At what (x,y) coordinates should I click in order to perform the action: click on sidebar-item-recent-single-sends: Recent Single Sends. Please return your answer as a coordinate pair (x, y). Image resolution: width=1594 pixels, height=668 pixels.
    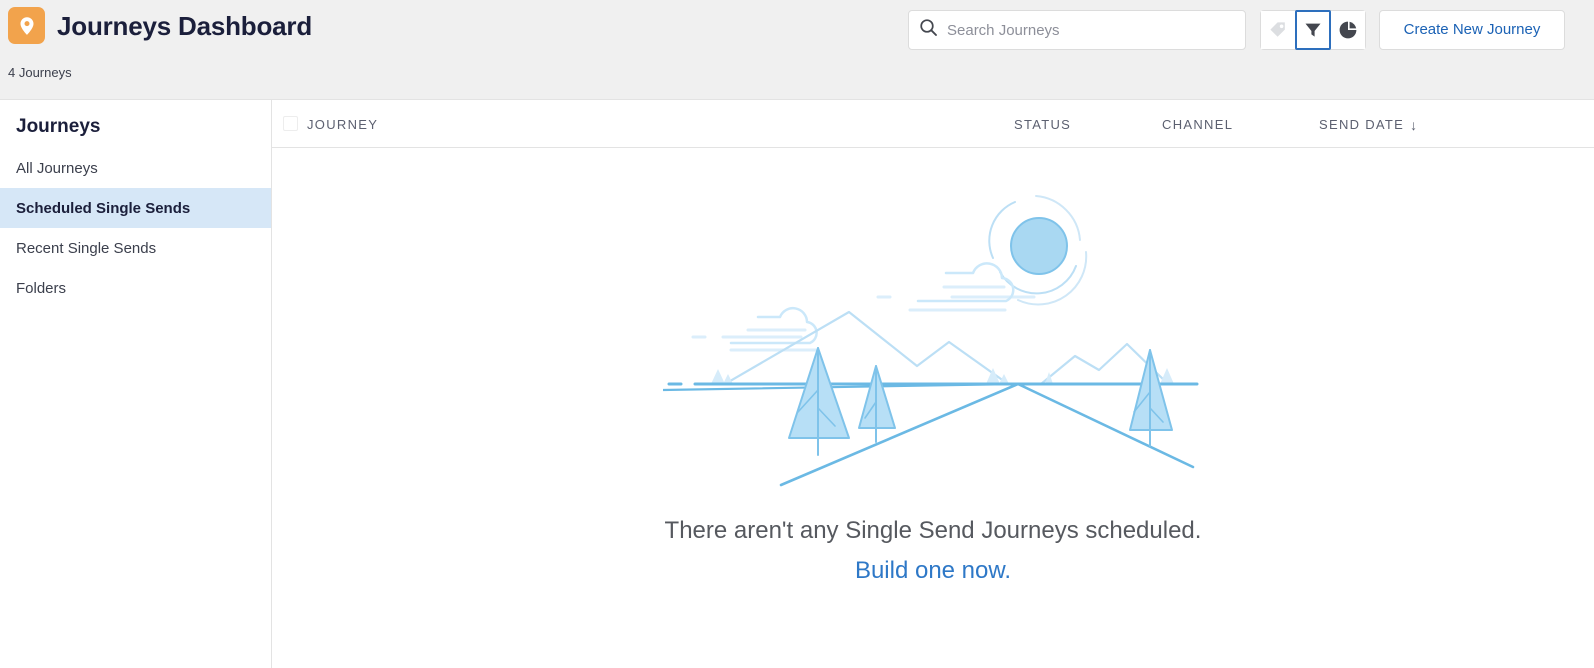
    Looking at the image, I should click on (135, 248).